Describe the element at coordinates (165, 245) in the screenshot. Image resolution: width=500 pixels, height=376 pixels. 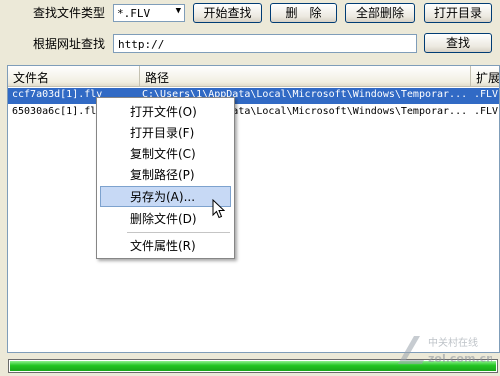
I see `menu-item-file-properties: 文件属性(R)` at that location.